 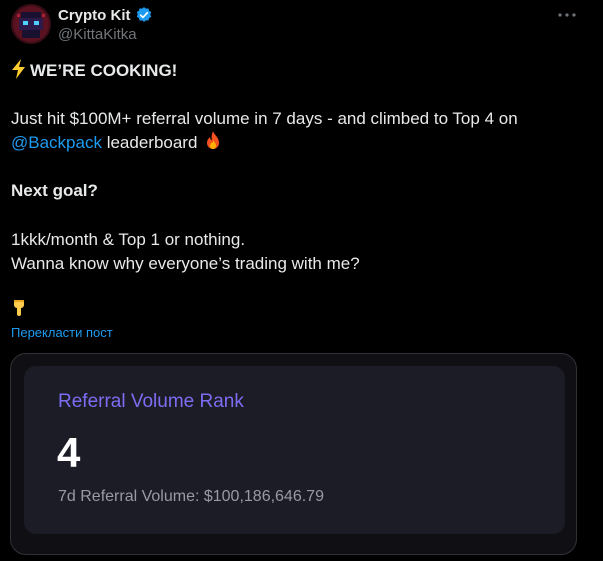 I want to click on more-options-button, so click(x=567, y=15).